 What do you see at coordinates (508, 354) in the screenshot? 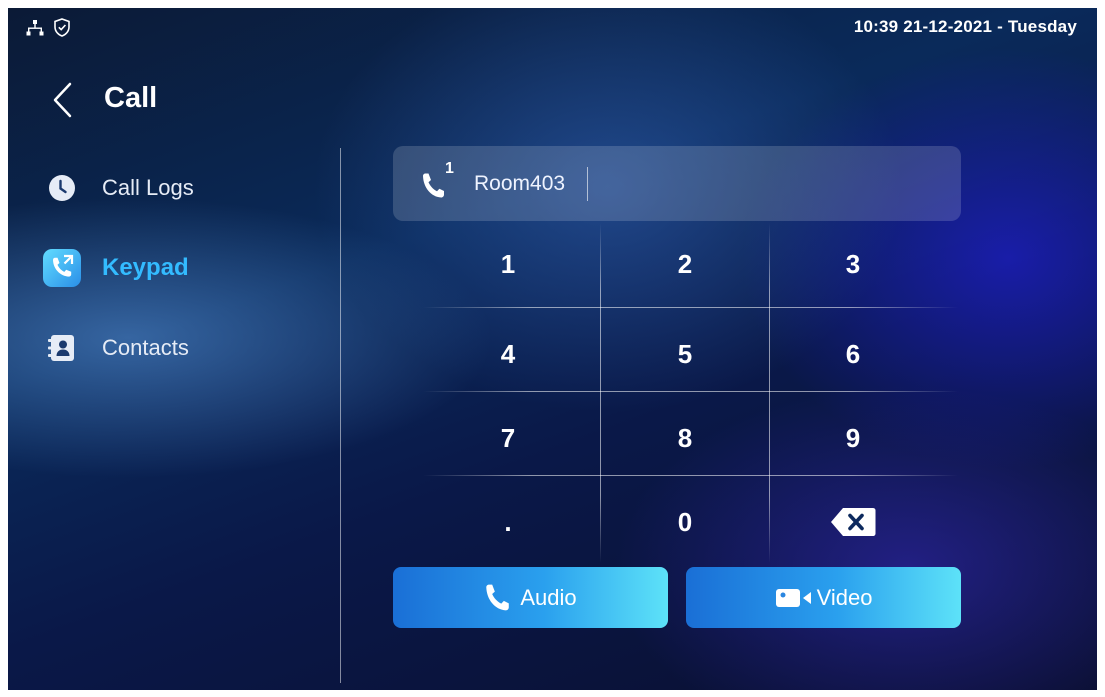
I see `key-4: 4` at bounding box center [508, 354].